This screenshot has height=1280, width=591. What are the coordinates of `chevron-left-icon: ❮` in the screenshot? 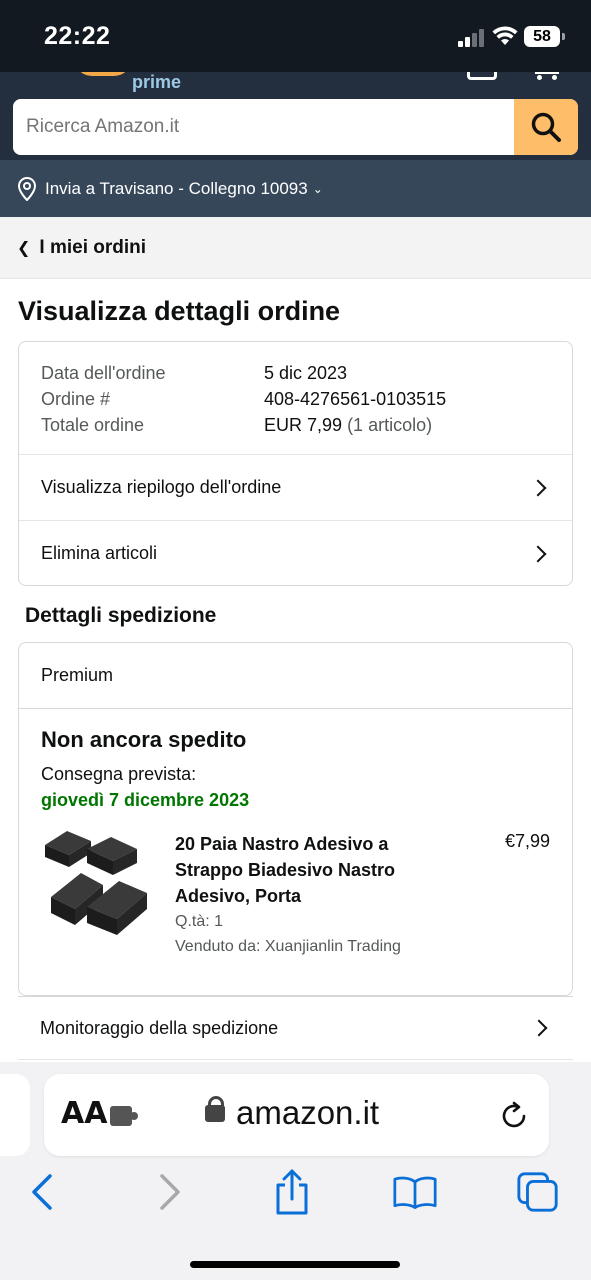 It's located at (24, 248).